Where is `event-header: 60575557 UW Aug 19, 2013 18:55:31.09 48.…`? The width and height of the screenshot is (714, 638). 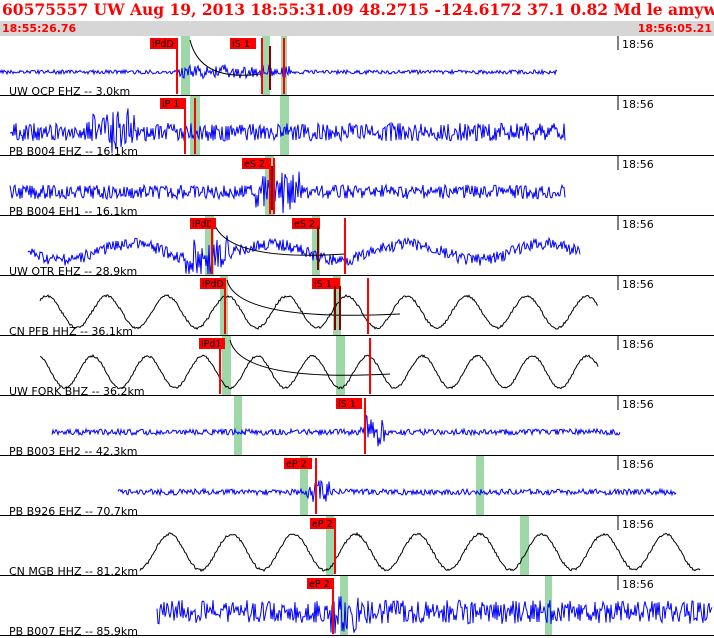
event-header: 60575557 UW Aug 19, 2013 18:55:31.09 48.… is located at coordinates (357, 18).